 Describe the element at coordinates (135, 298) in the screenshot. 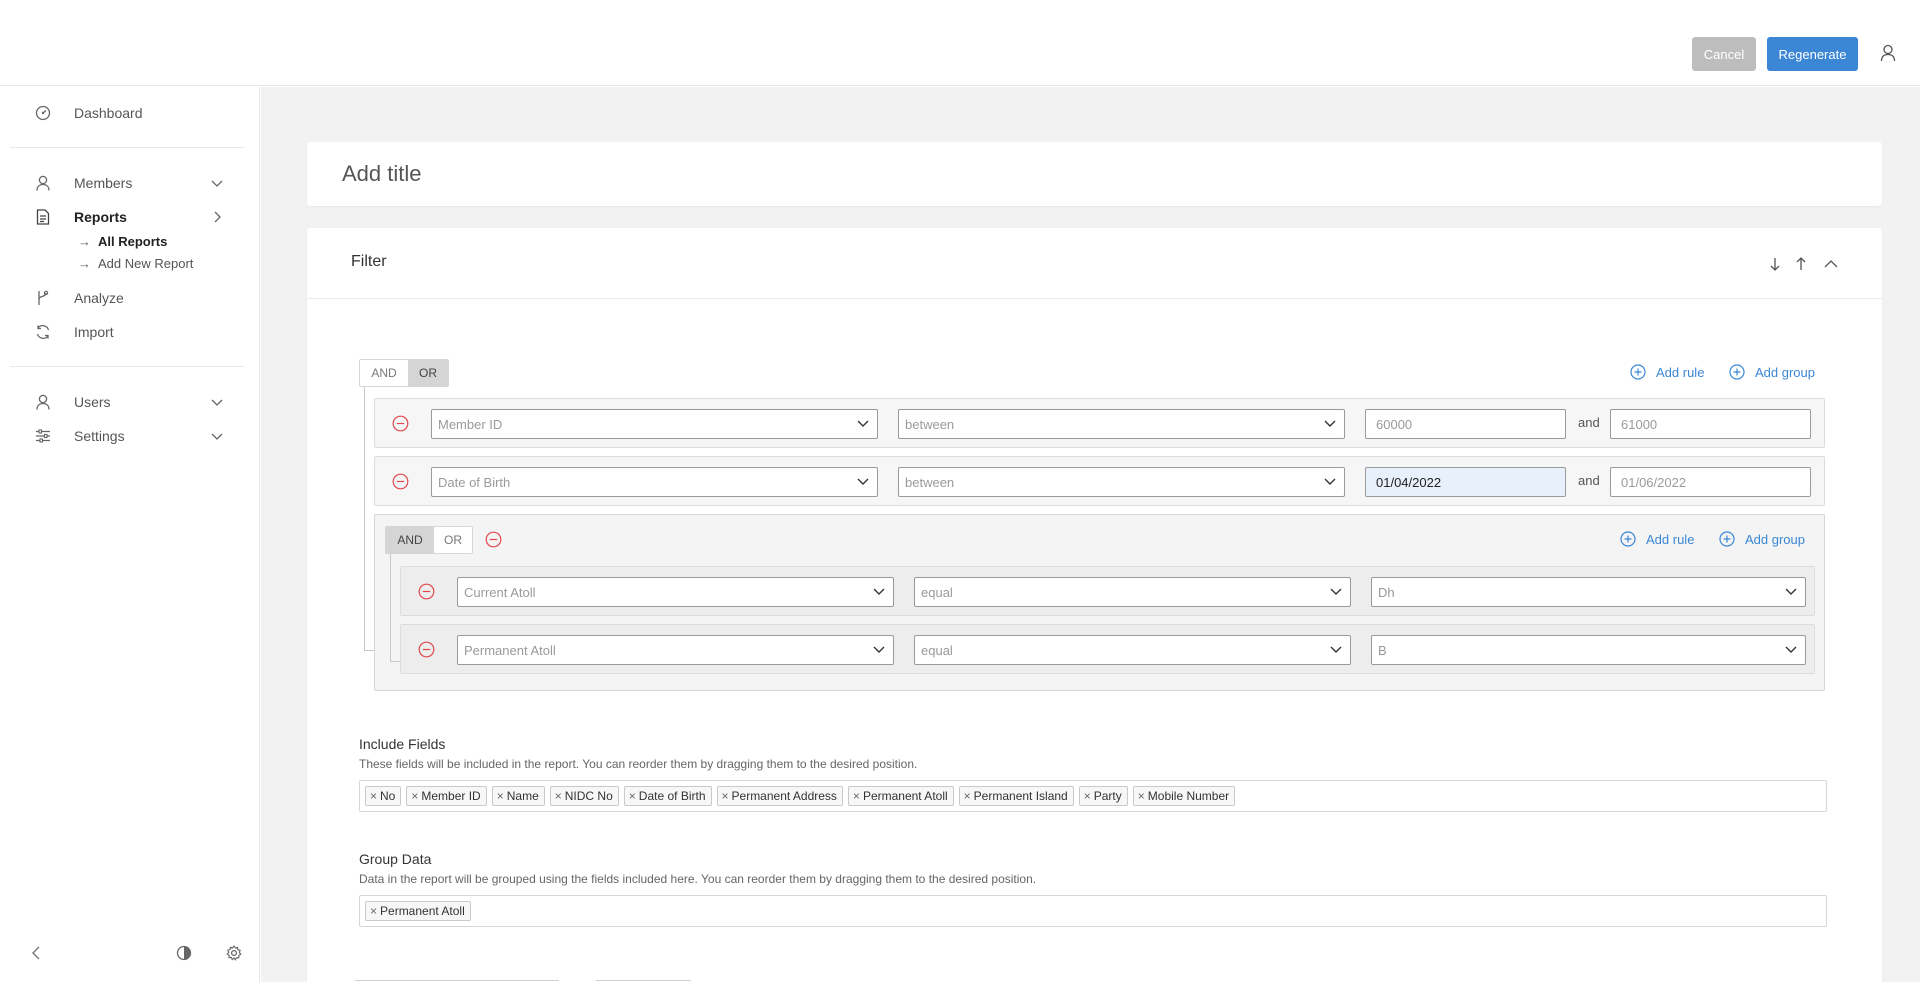

I see `sidebar-item-analyze: Analyze` at that location.